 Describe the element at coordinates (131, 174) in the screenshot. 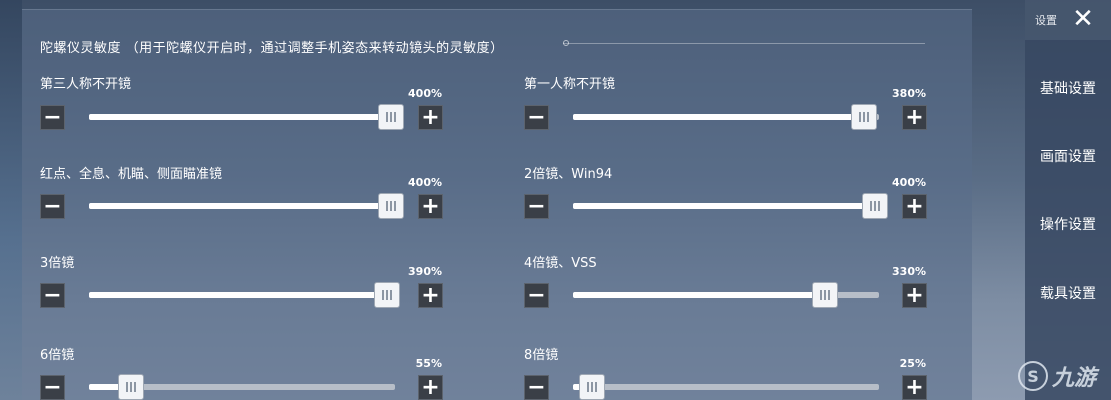

I see `slider-label: 红点、全息、机瞄、侧面瞄准镜` at that location.